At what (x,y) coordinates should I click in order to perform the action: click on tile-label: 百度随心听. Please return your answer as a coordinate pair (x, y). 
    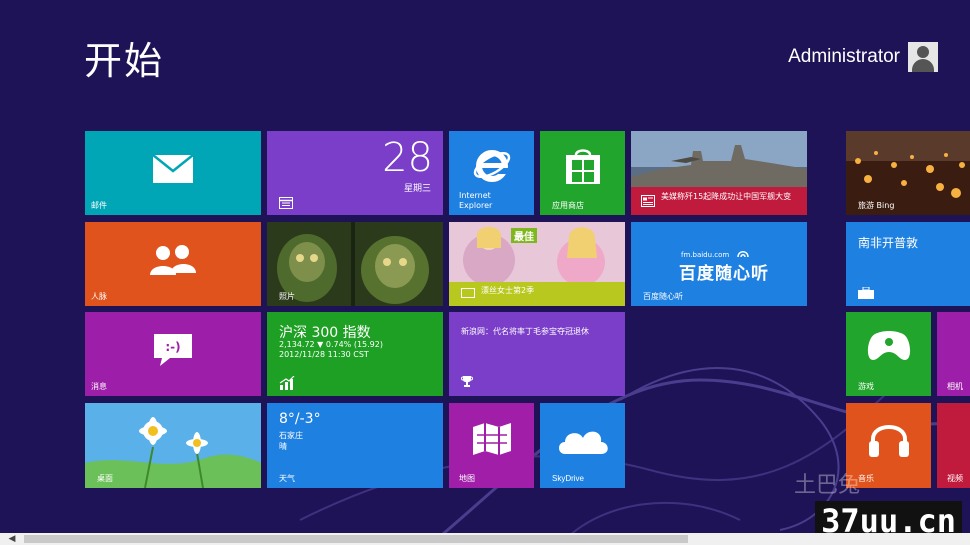
    Looking at the image, I should click on (663, 296).